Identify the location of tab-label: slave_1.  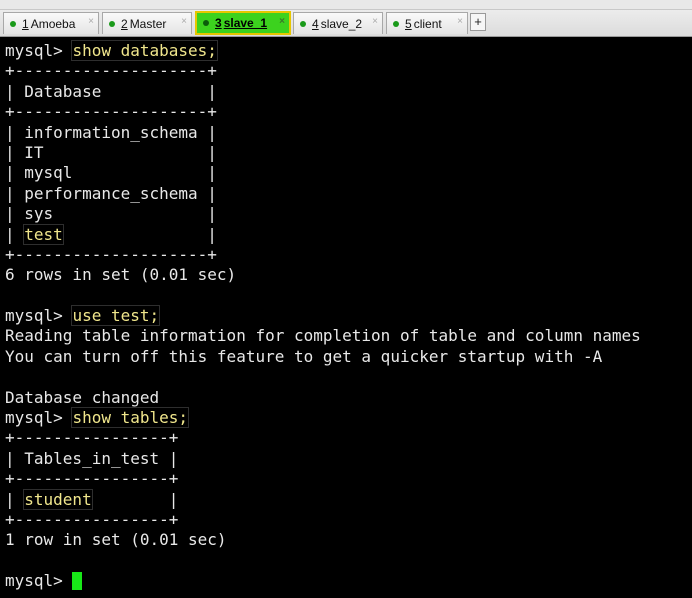
(245, 23).